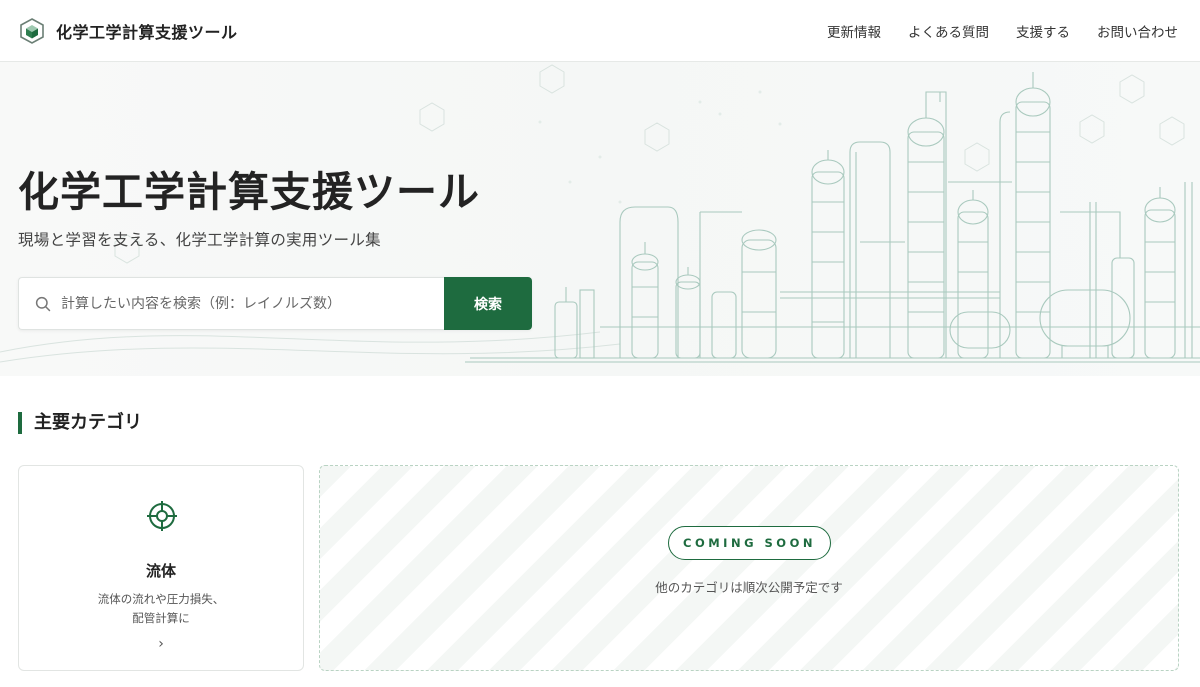 This screenshot has height=687, width=1200. I want to click on nav-link-contact: お問い合わせ, so click(1137, 31).